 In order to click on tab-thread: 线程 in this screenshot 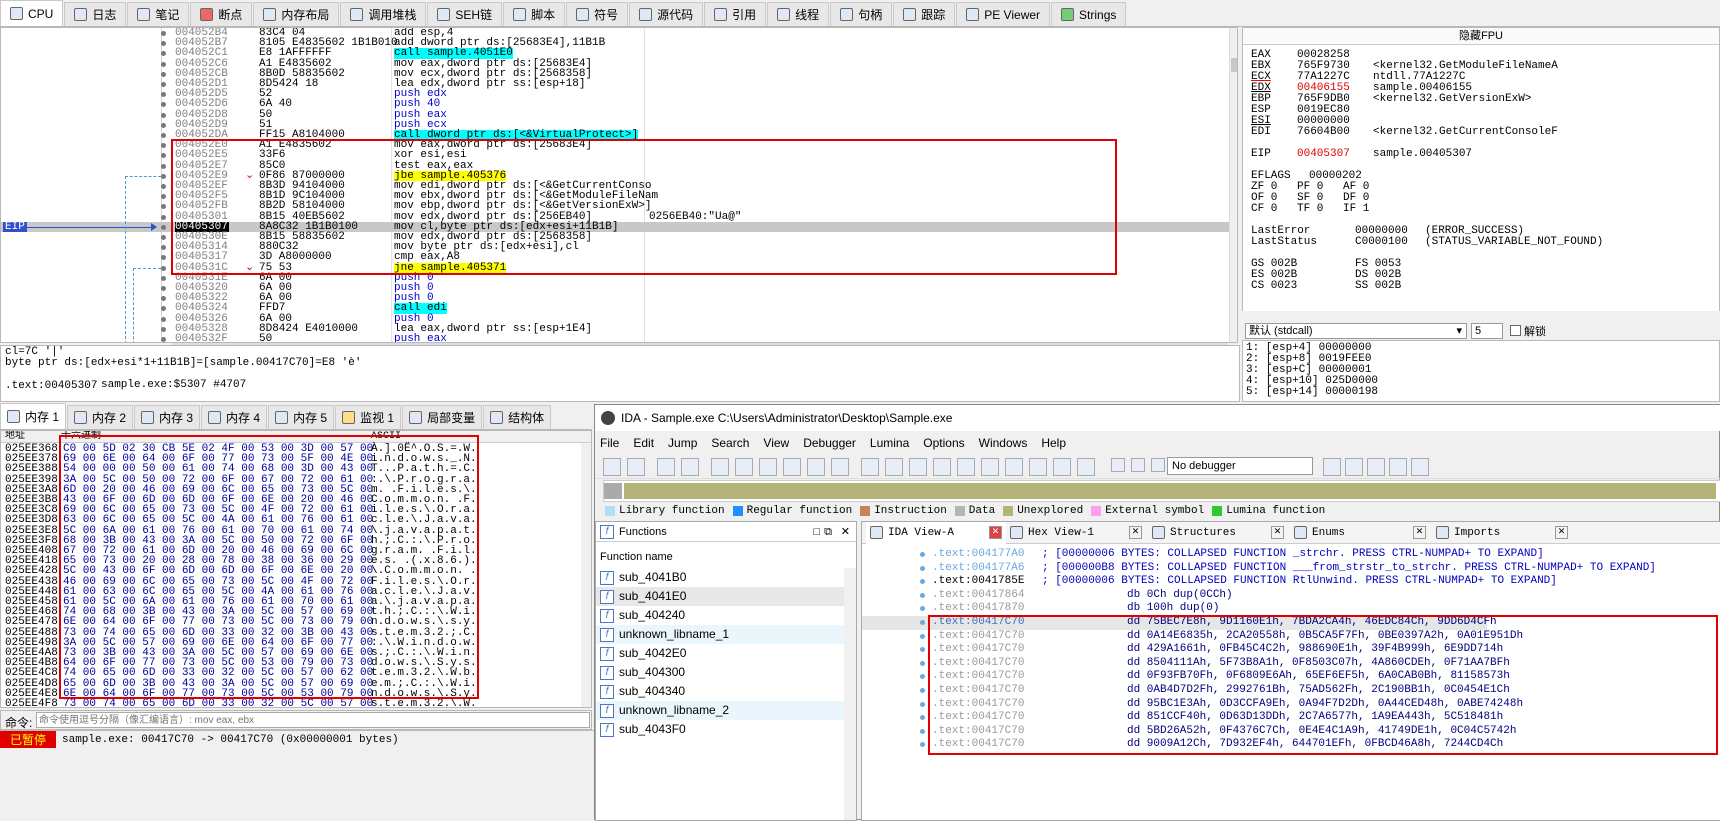, I will do `click(798, 14)`.